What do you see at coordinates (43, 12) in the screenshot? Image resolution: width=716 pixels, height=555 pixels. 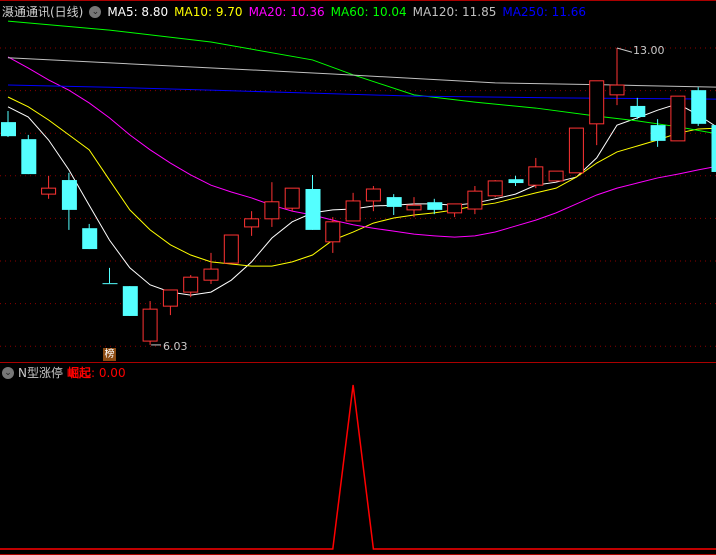 I see `stock-name: 滠通通讯(日线)` at bounding box center [43, 12].